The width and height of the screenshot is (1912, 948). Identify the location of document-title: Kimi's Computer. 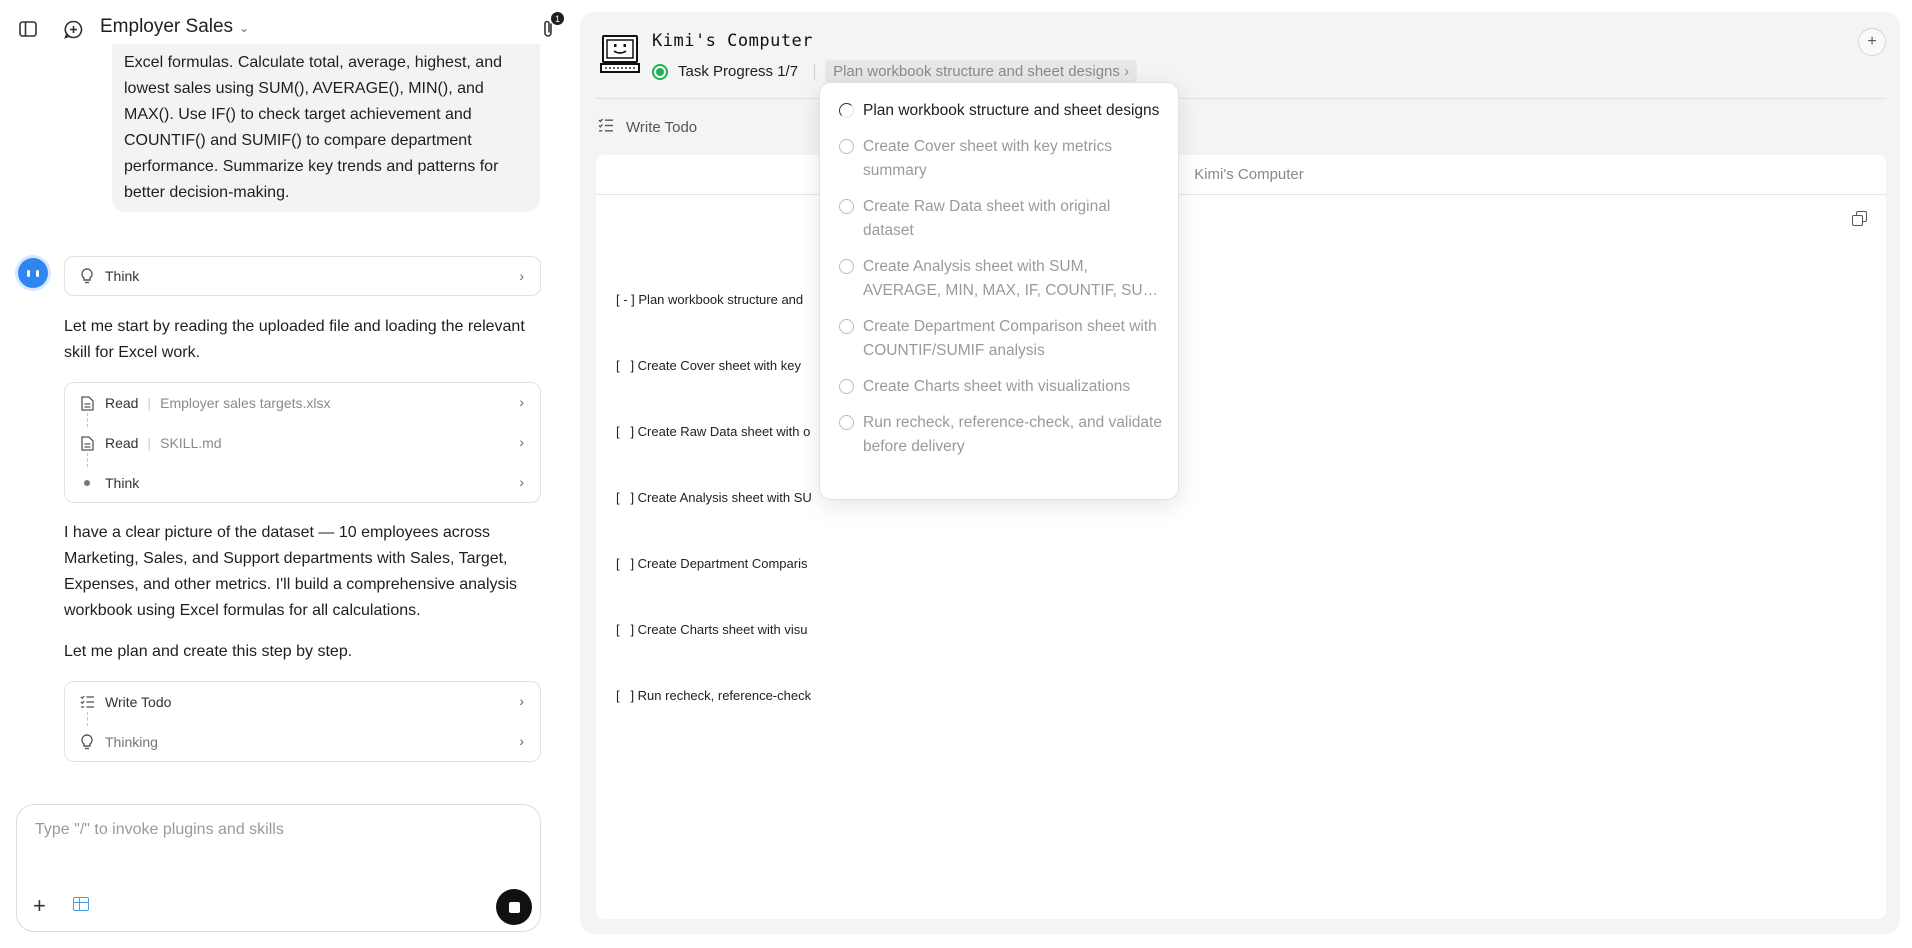
(1249, 174).